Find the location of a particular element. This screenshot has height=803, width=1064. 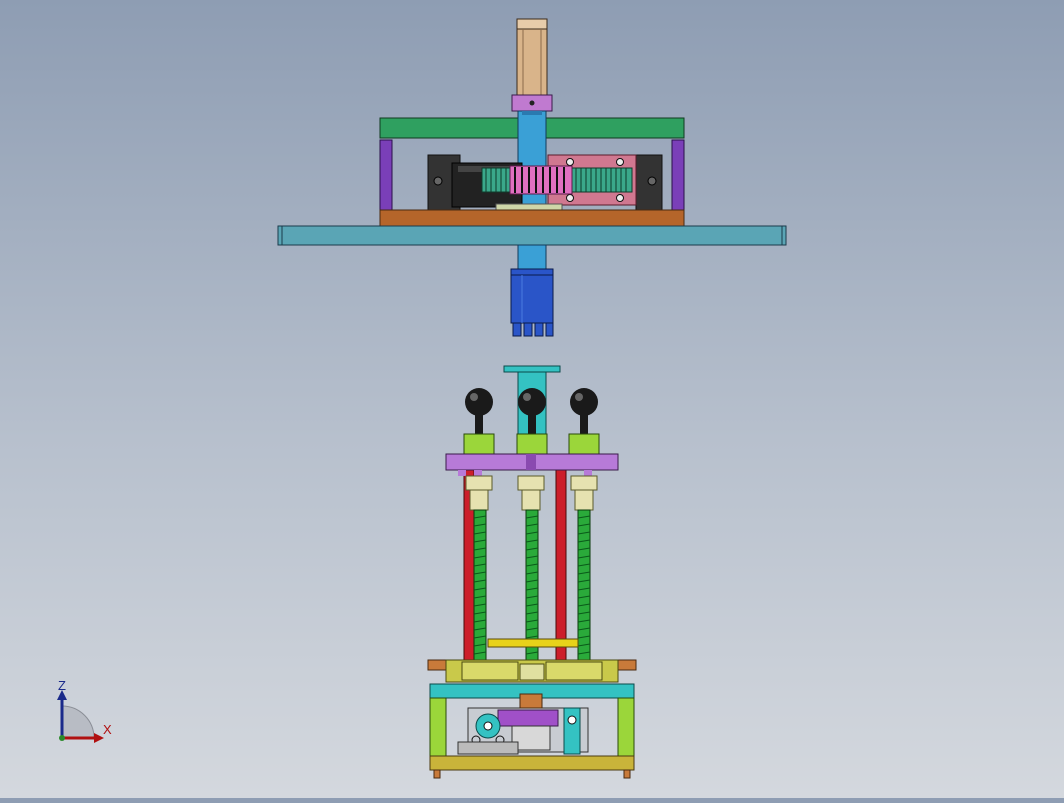

top-cylinder is located at coordinates (532, 65).